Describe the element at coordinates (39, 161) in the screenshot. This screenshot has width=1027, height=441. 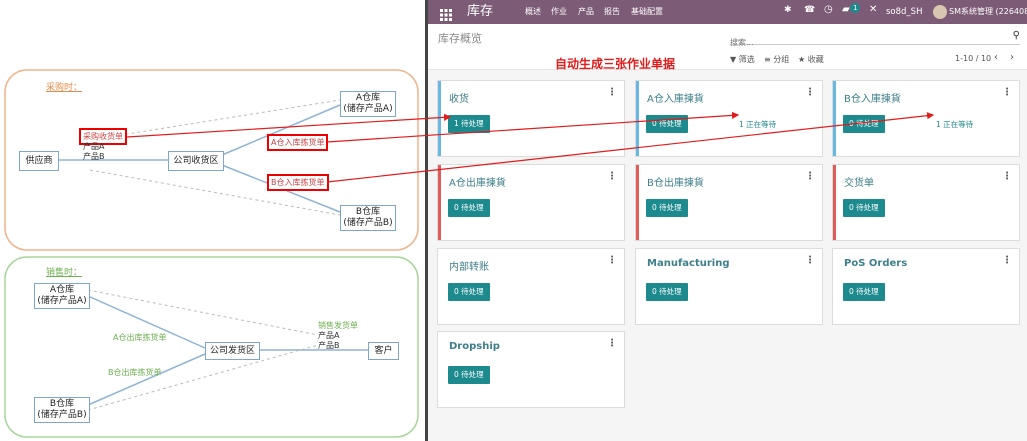
I see `supplier-box: 供应商` at that location.